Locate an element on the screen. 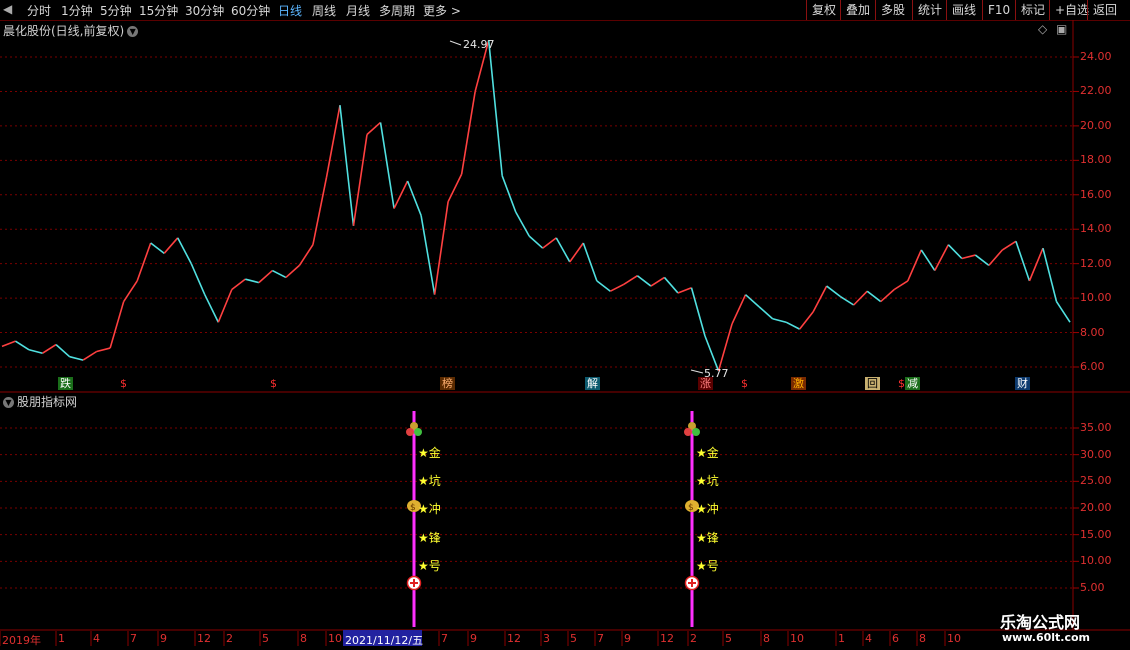 This screenshot has height=650, width=1130. signal-label: ★坑 is located at coordinates (429, 481).